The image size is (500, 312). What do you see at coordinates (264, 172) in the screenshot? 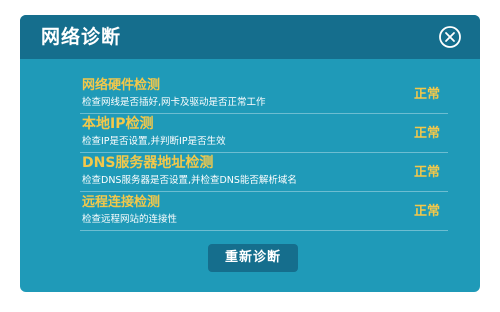
I see `diagnosis-item-dns: DNS服务器地址检测 检查DNS服务器是否设置,并检查DNS能否解析域名 正常` at bounding box center [264, 172].